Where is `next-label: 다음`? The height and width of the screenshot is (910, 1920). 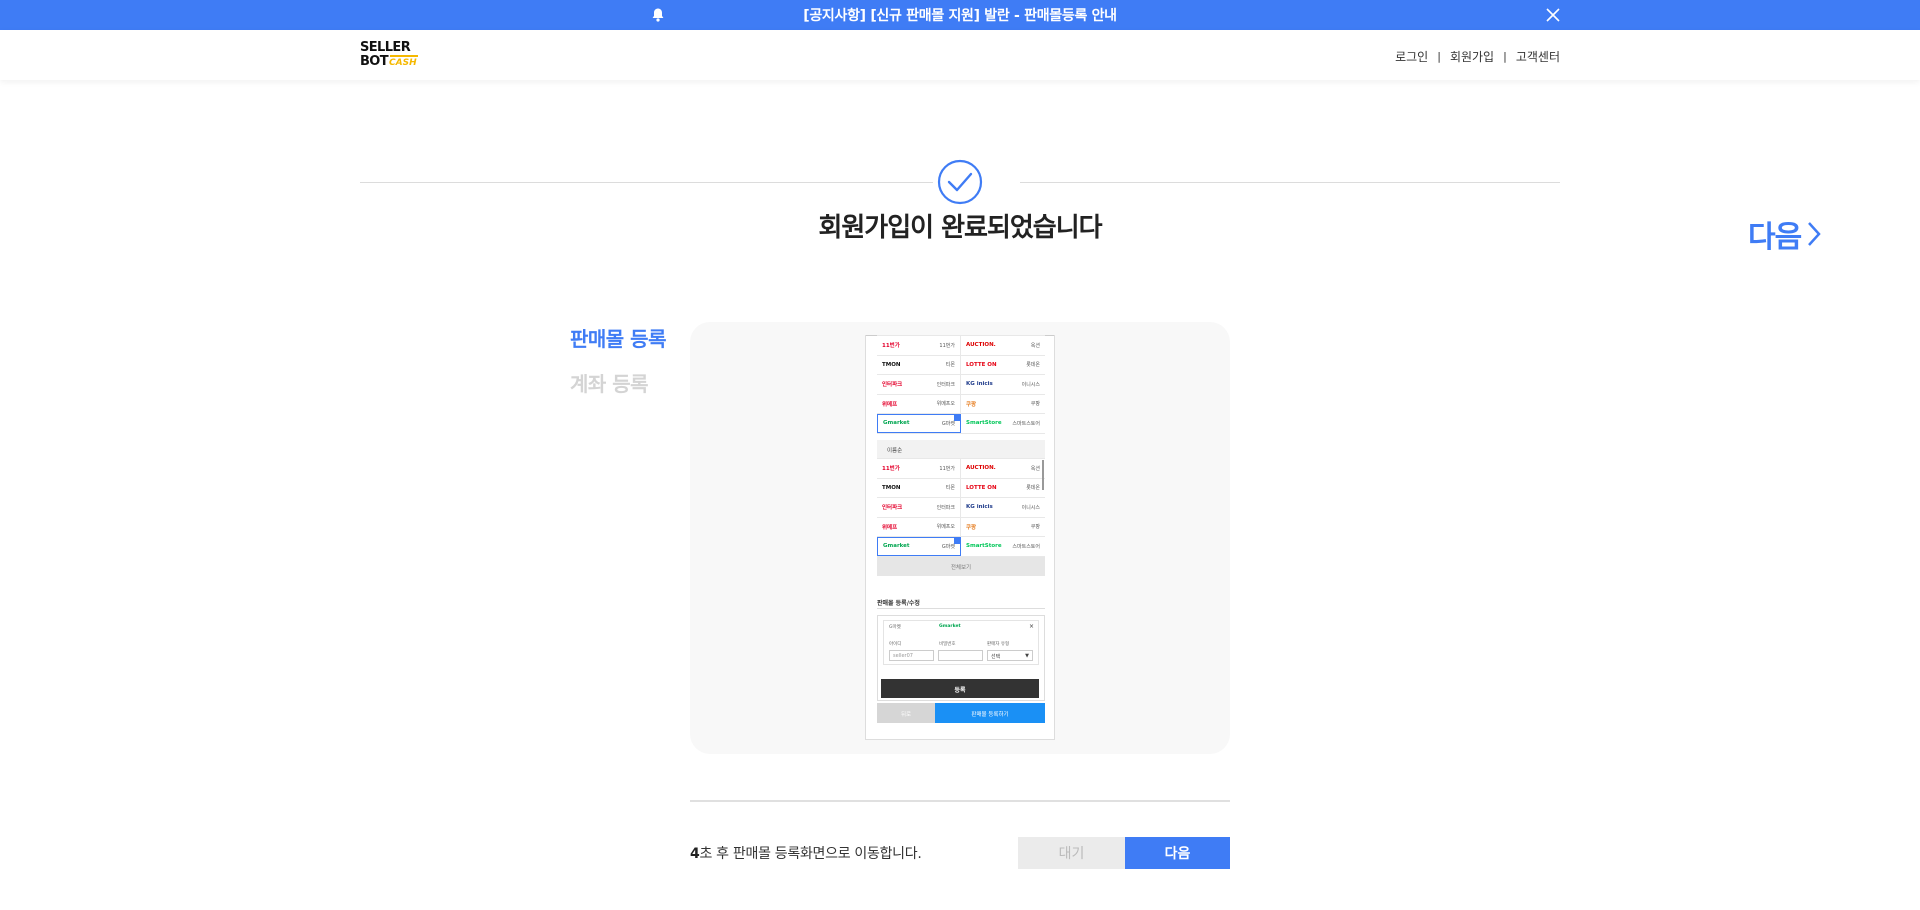
next-label: 다음 is located at coordinates (1775, 237).